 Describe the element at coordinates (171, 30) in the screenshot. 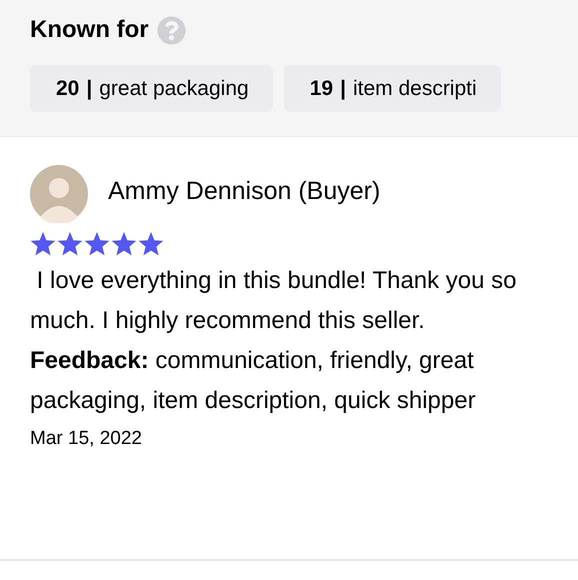

I see `help-icon` at that location.